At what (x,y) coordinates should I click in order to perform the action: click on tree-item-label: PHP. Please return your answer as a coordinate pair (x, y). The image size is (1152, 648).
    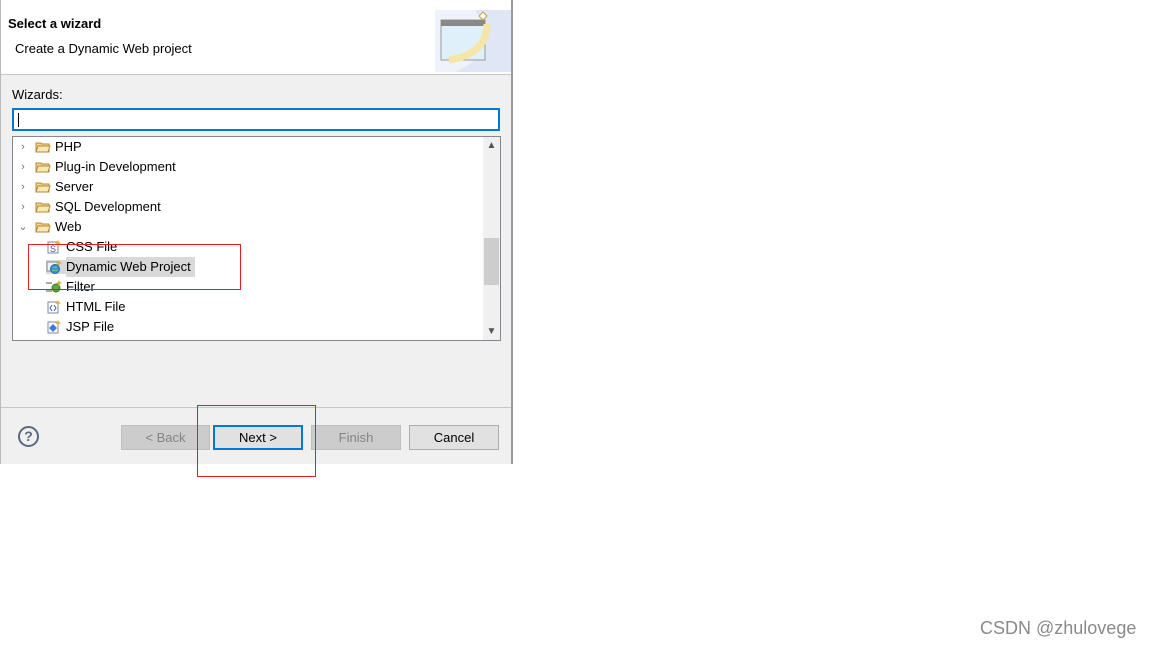
    Looking at the image, I should click on (68, 146).